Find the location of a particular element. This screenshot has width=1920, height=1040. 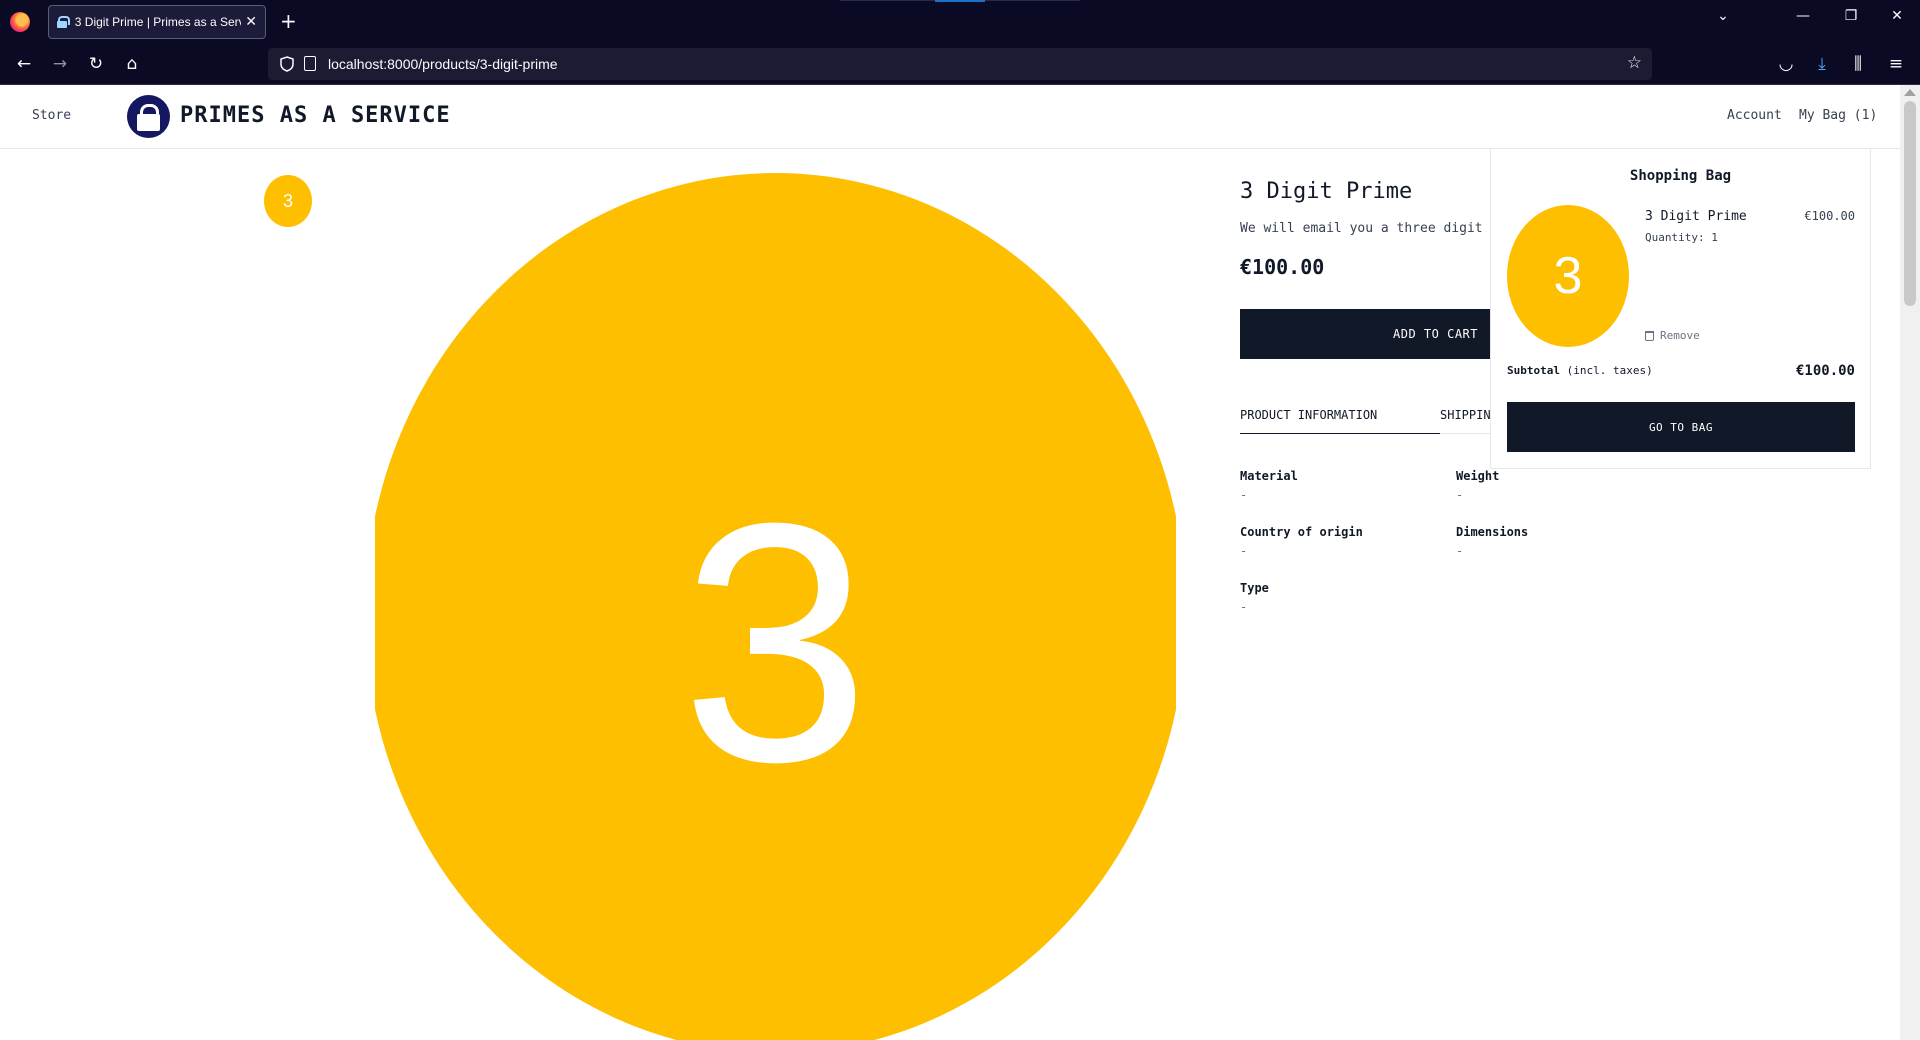

library-icon: ⫼ is located at coordinates (1858, 64).